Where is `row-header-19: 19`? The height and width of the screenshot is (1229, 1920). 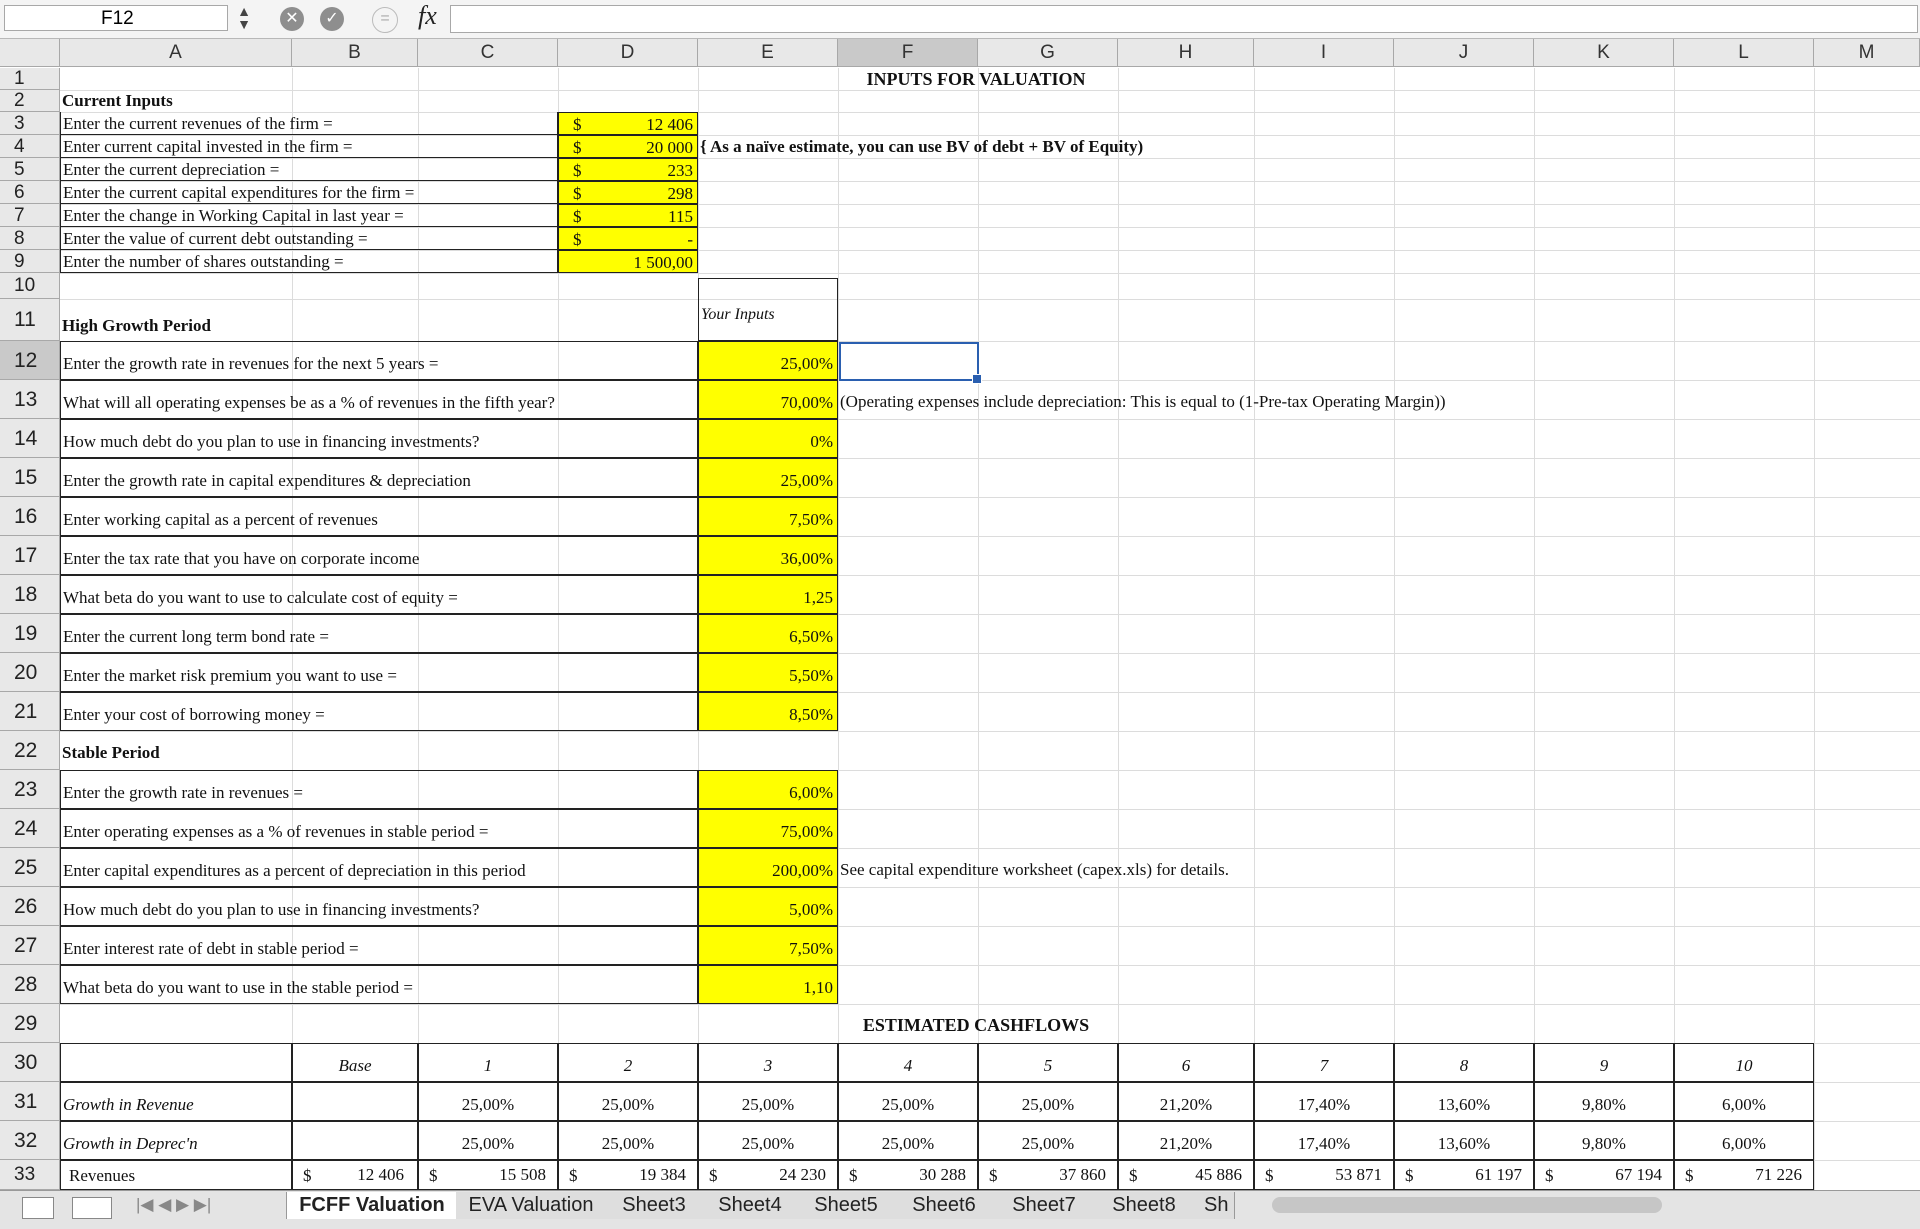
row-header-19: 19 is located at coordinates (30, 633).